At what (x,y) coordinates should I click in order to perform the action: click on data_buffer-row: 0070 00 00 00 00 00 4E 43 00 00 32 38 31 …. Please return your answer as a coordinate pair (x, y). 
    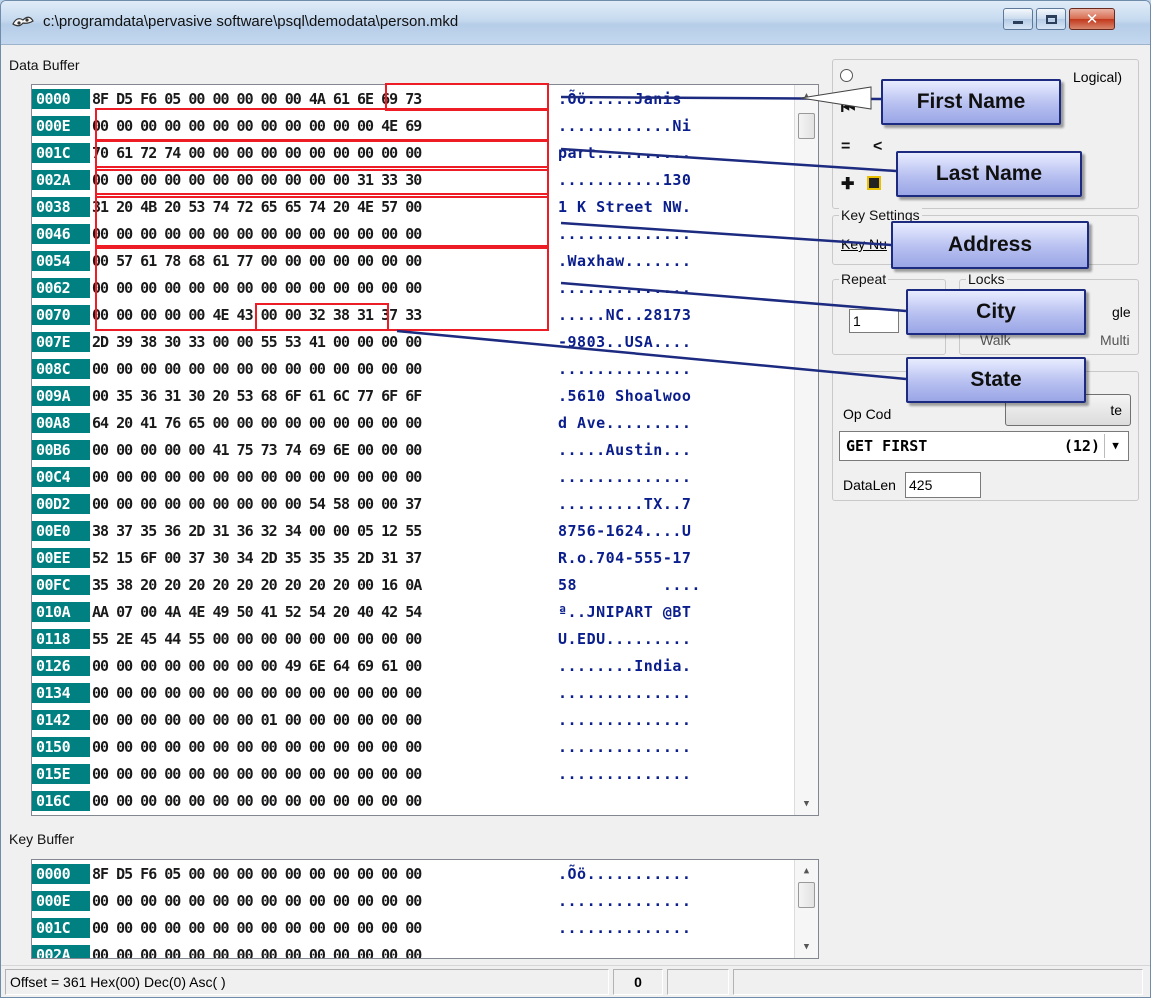
    Looking at the image, I should click on (412, 315).